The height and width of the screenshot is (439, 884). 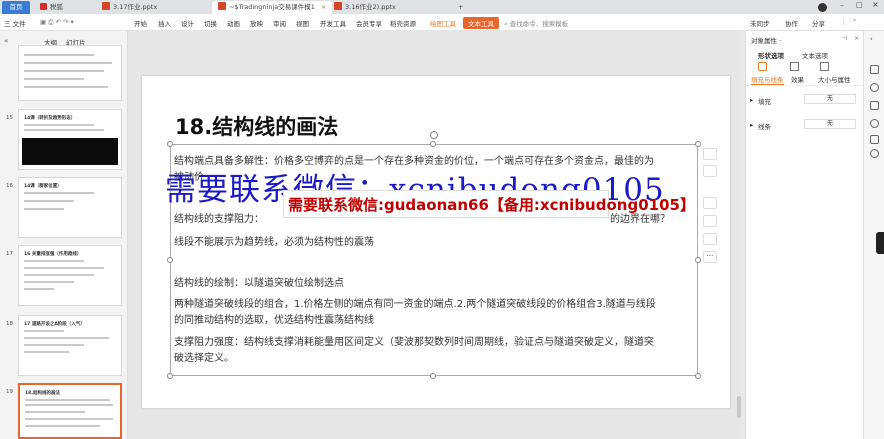 I want to click on tab-text-options: 文本选项, so click(x=815, y=55).